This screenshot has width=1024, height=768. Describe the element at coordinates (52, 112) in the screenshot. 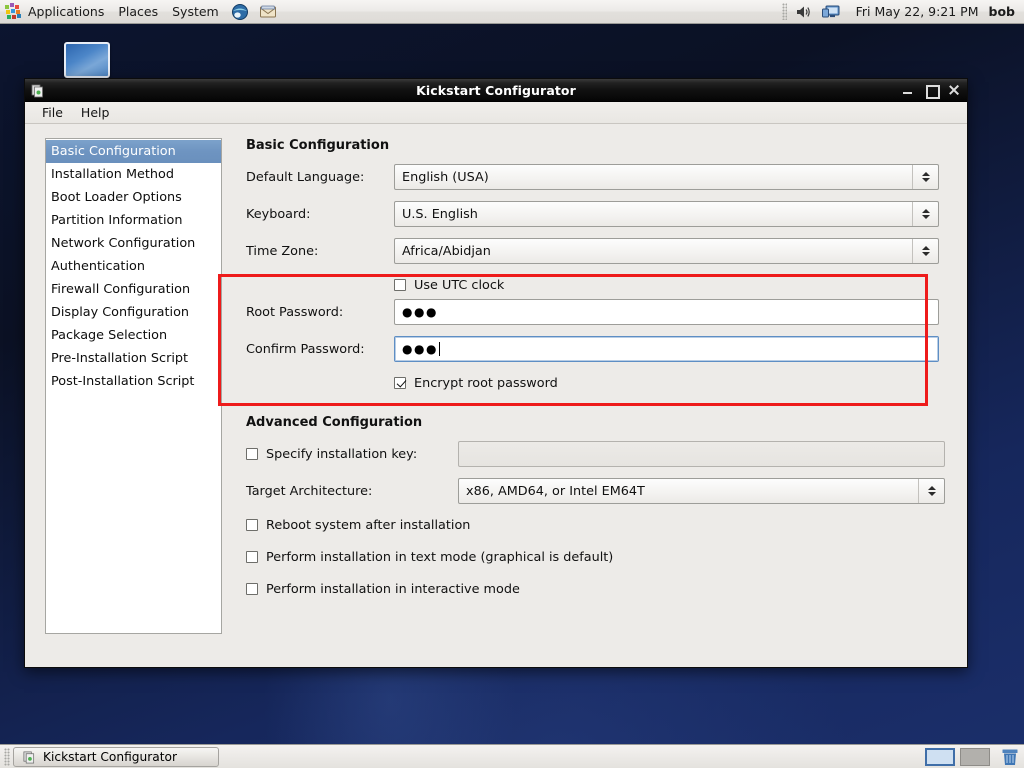

I see `file-menu: File` at that location.